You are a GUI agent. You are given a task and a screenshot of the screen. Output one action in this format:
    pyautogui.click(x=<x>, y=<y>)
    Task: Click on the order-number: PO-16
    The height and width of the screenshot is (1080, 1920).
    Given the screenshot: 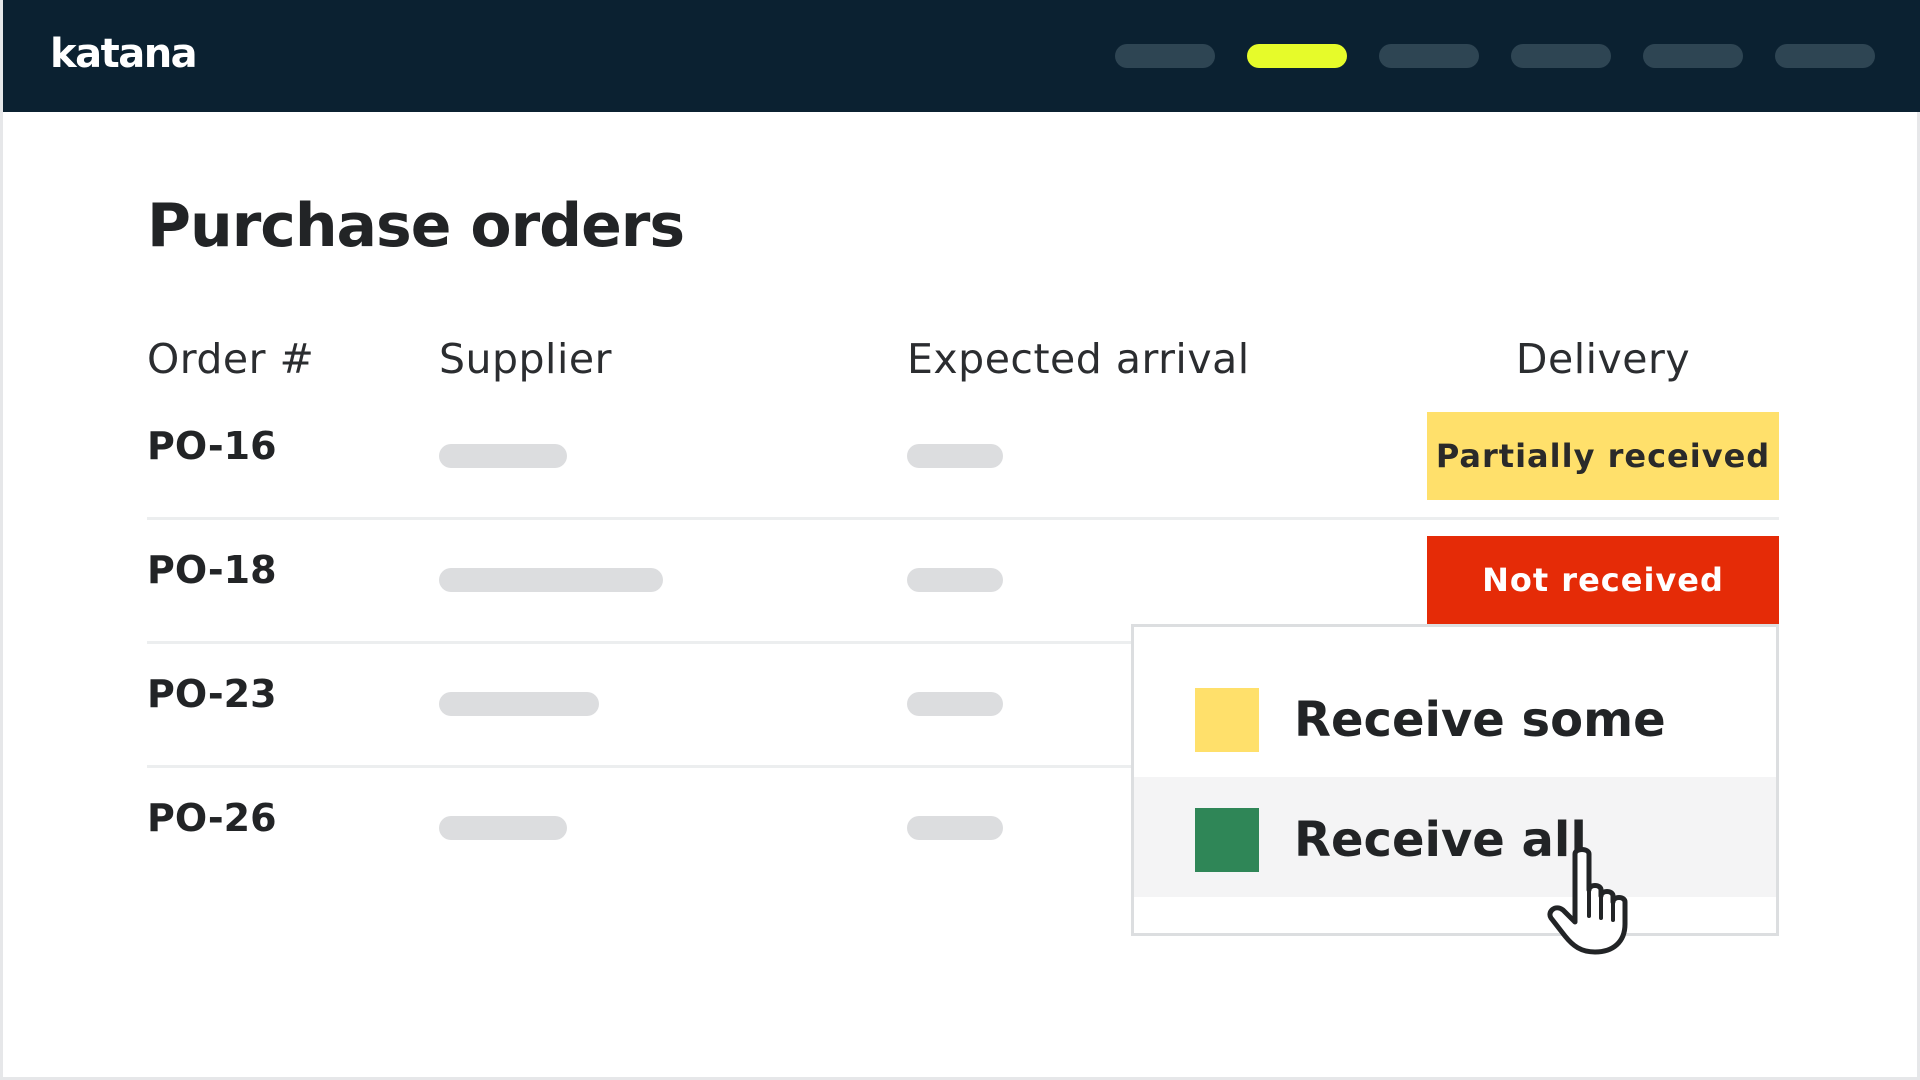 What is the action you would take?
    pyautogui.click(x=212, y=446)
    